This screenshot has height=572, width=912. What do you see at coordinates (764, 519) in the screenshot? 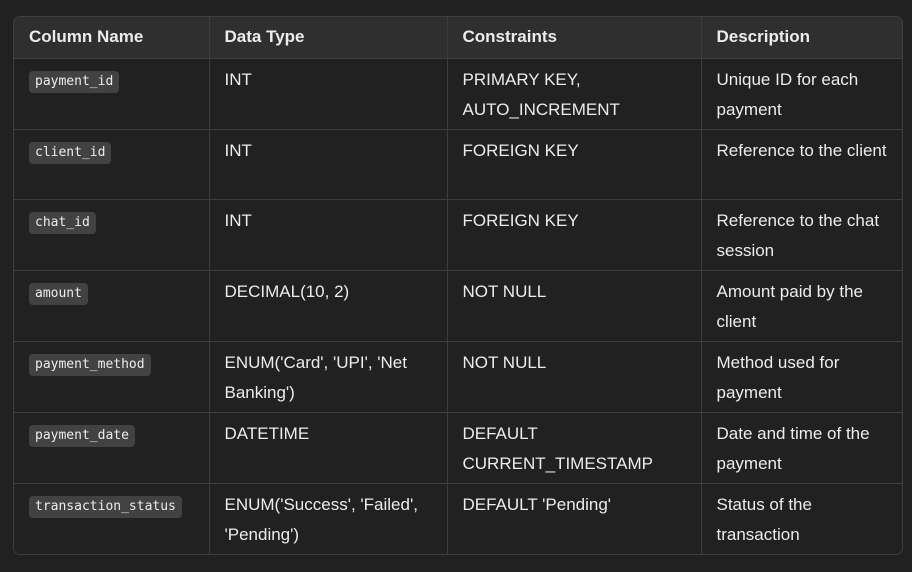
I see `cell-description: Status of the transaction` at bounding box center [764, 519].